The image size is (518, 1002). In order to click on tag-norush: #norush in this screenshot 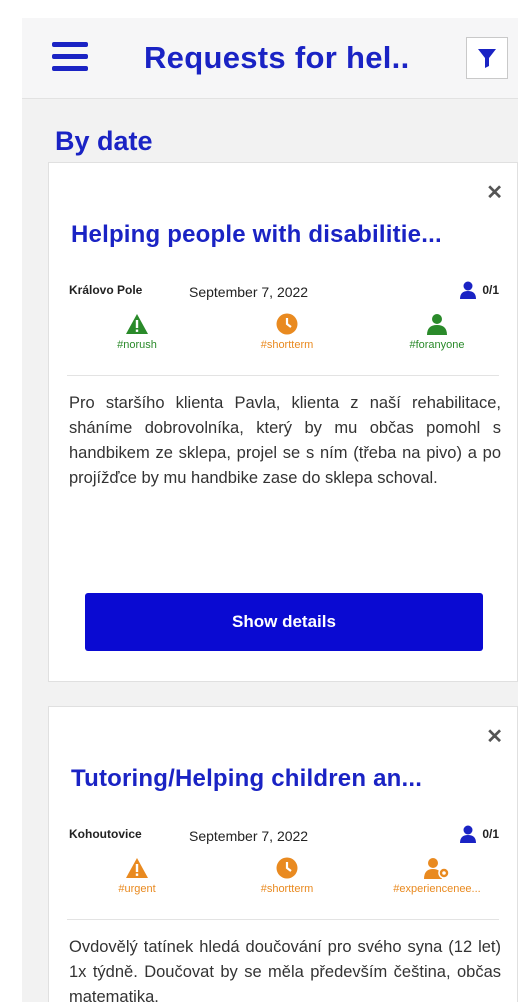, I will do `click(137, 332)`.